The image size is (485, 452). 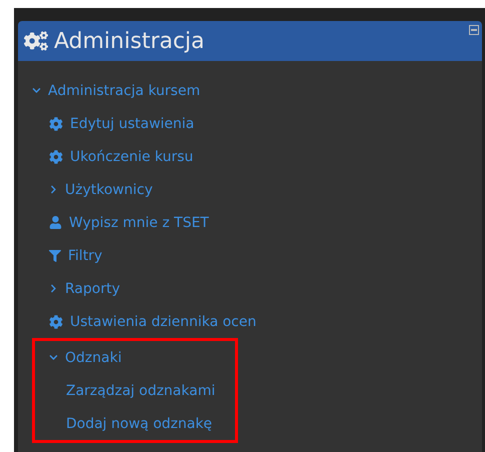 I want to click on tree-item-link: Raporty, so click(x=92, y=288).